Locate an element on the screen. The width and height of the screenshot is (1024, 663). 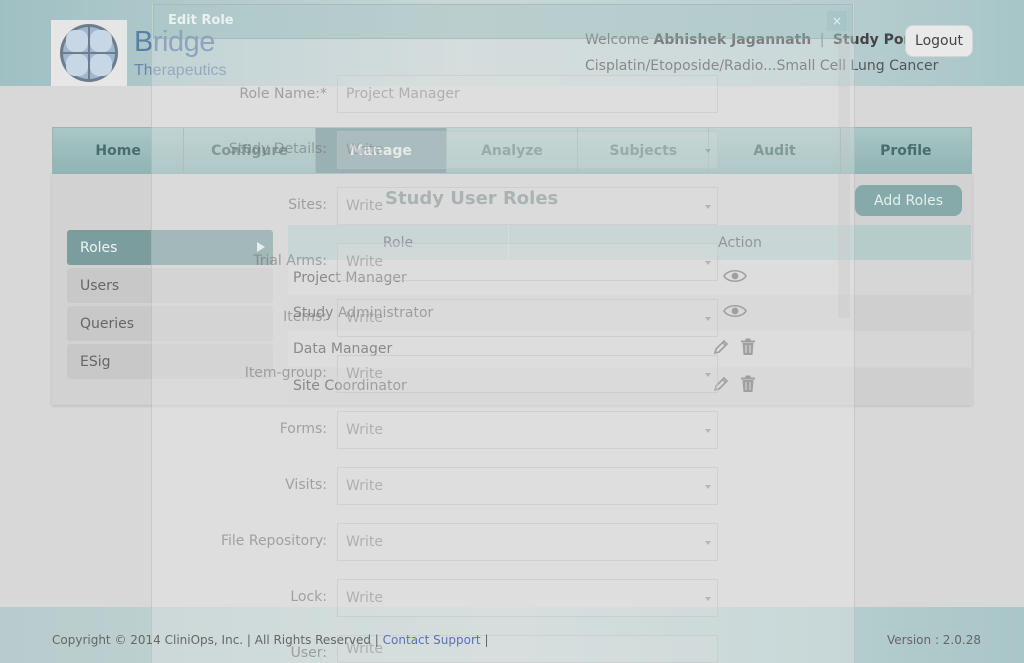
company-logo is located at coordinates (89, 53).